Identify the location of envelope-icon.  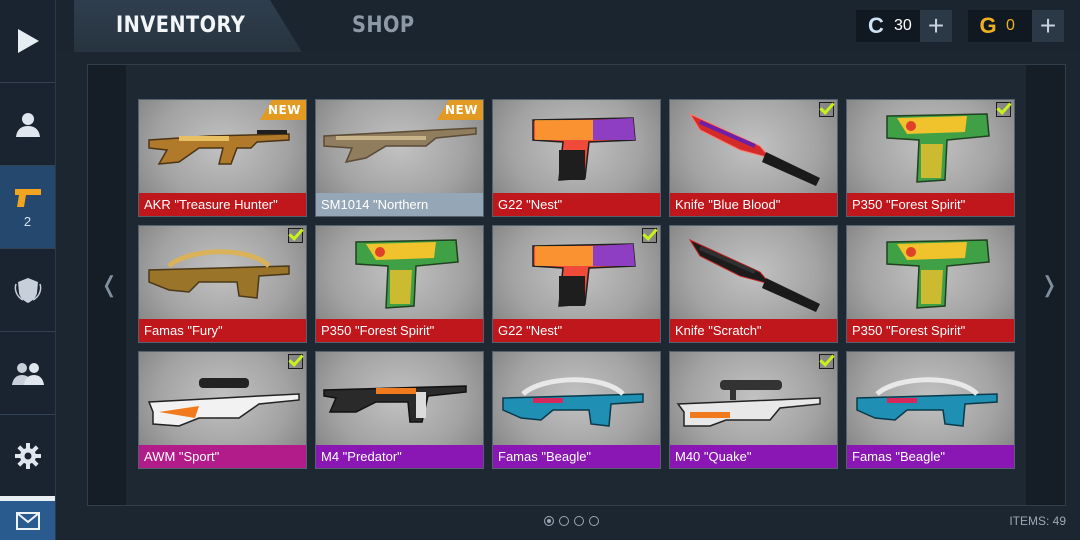
(27, 520).